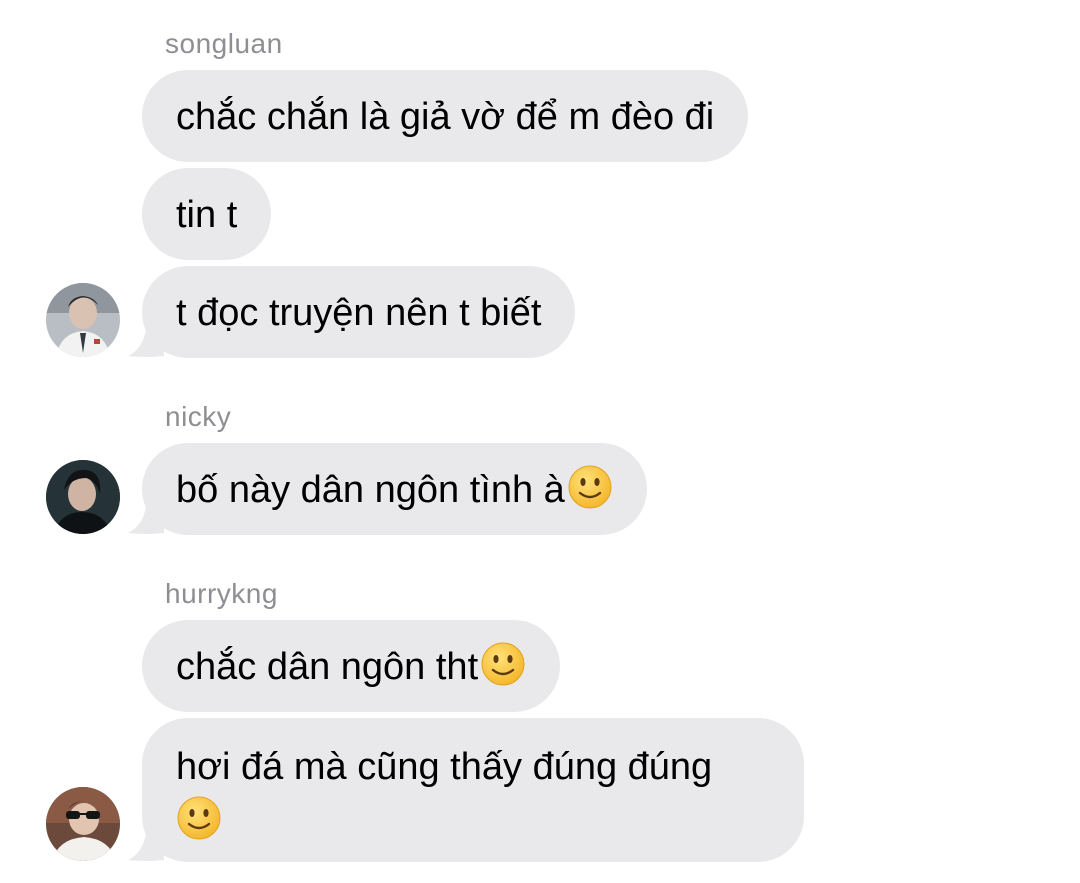 This screenshot has height=883, width=1080. What do you see at coordinates (224, 43) in the screenshot?
I see `sender-name: songluan` at bounding box center [224, 43].